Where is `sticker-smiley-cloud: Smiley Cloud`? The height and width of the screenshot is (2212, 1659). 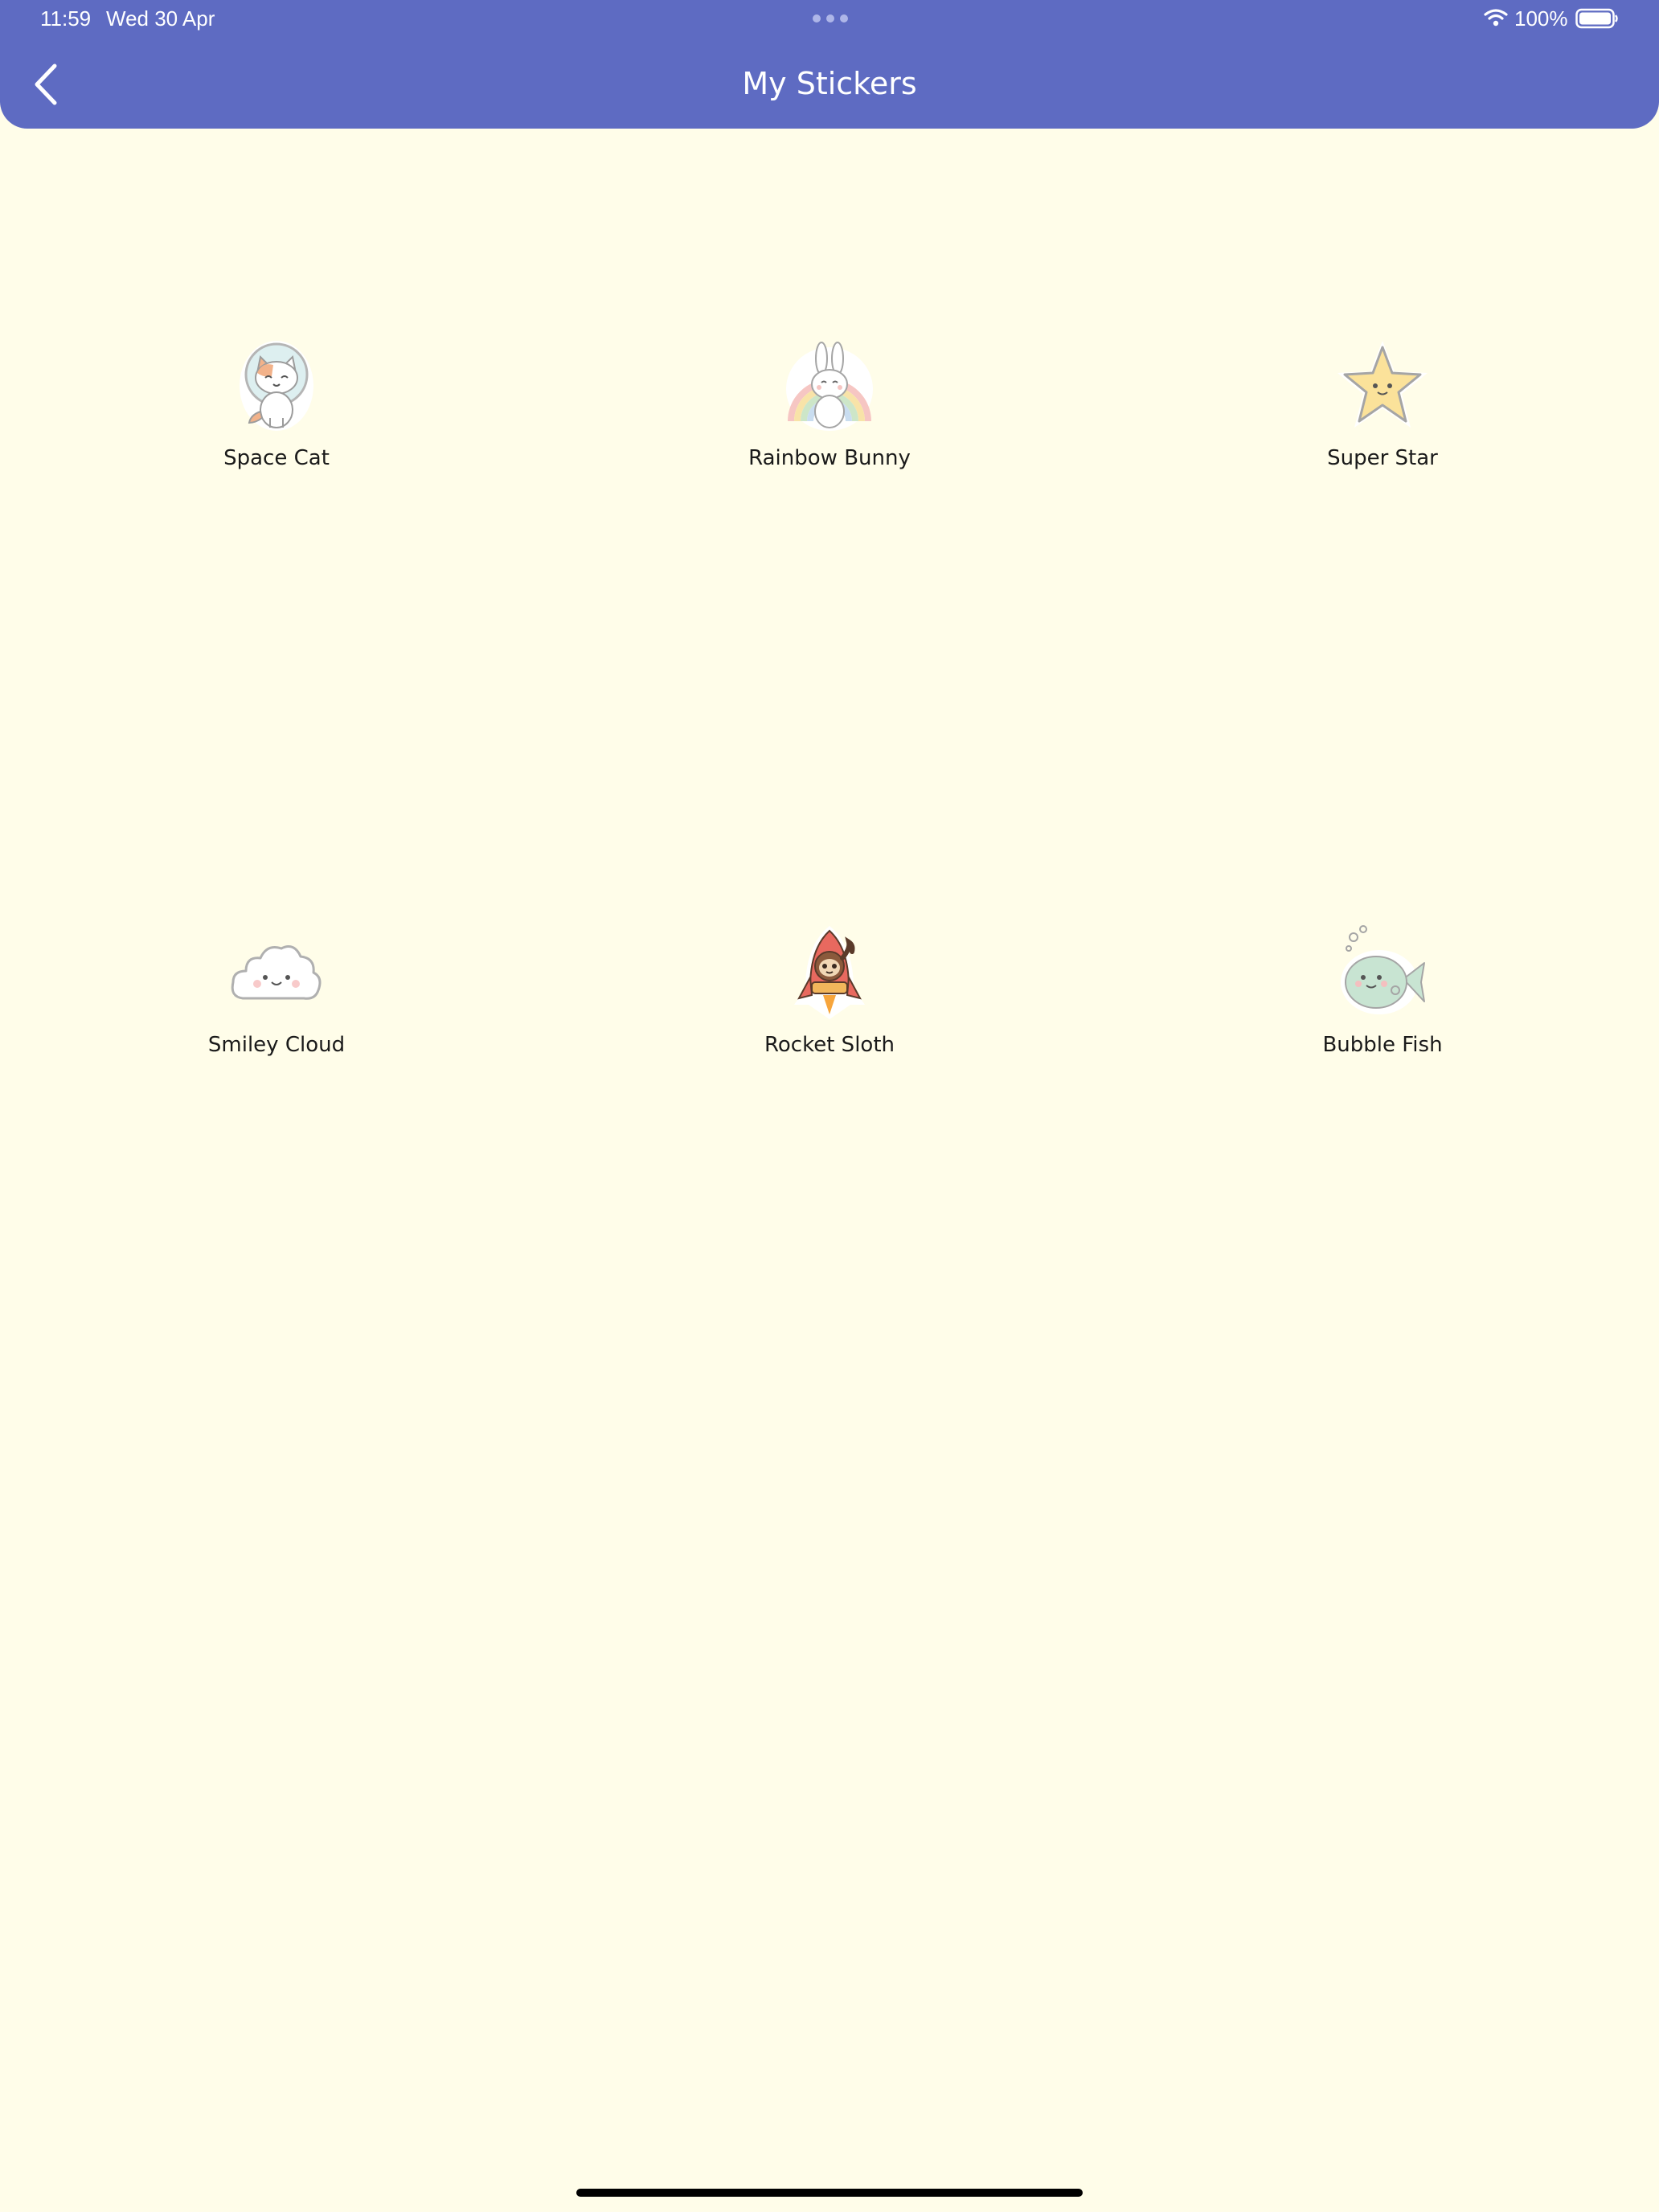
sticker-smiley-cloud: Smiley Cloud is located at coordinates (276, 992).